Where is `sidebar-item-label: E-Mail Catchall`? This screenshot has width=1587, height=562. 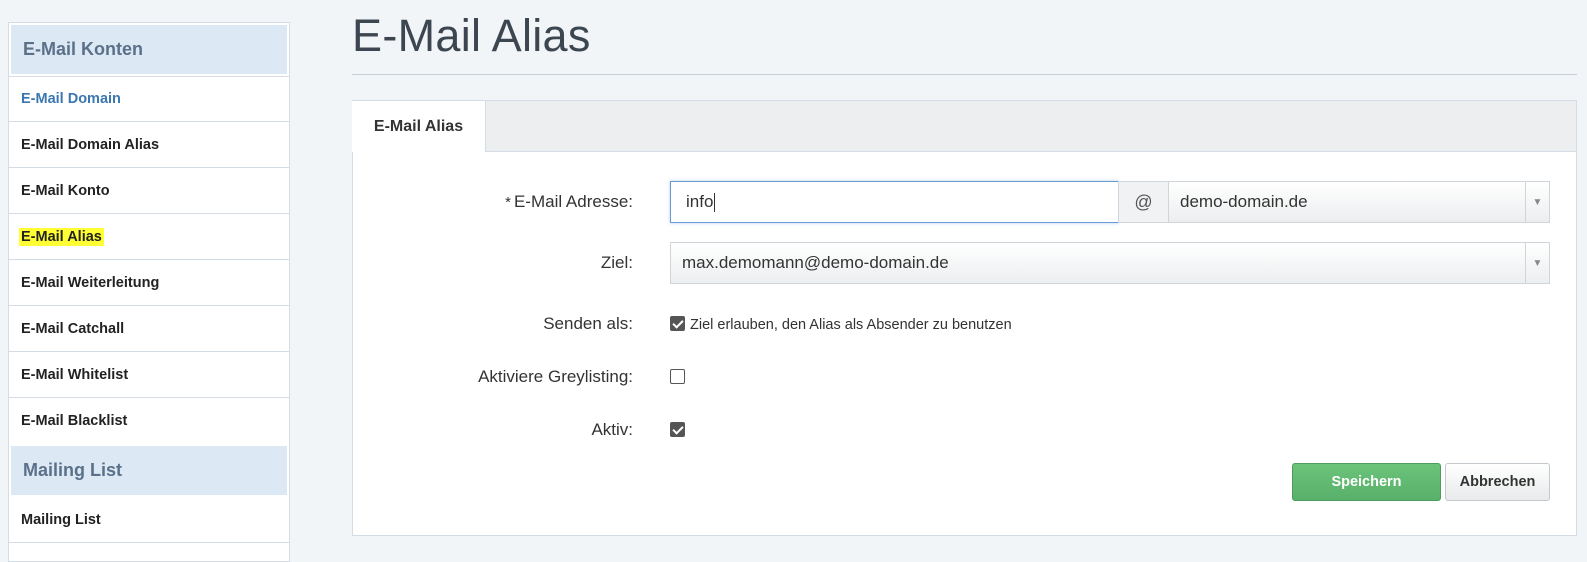 sidebar-item-label: E-Mail Catchall is located at coordinates (73, 328).